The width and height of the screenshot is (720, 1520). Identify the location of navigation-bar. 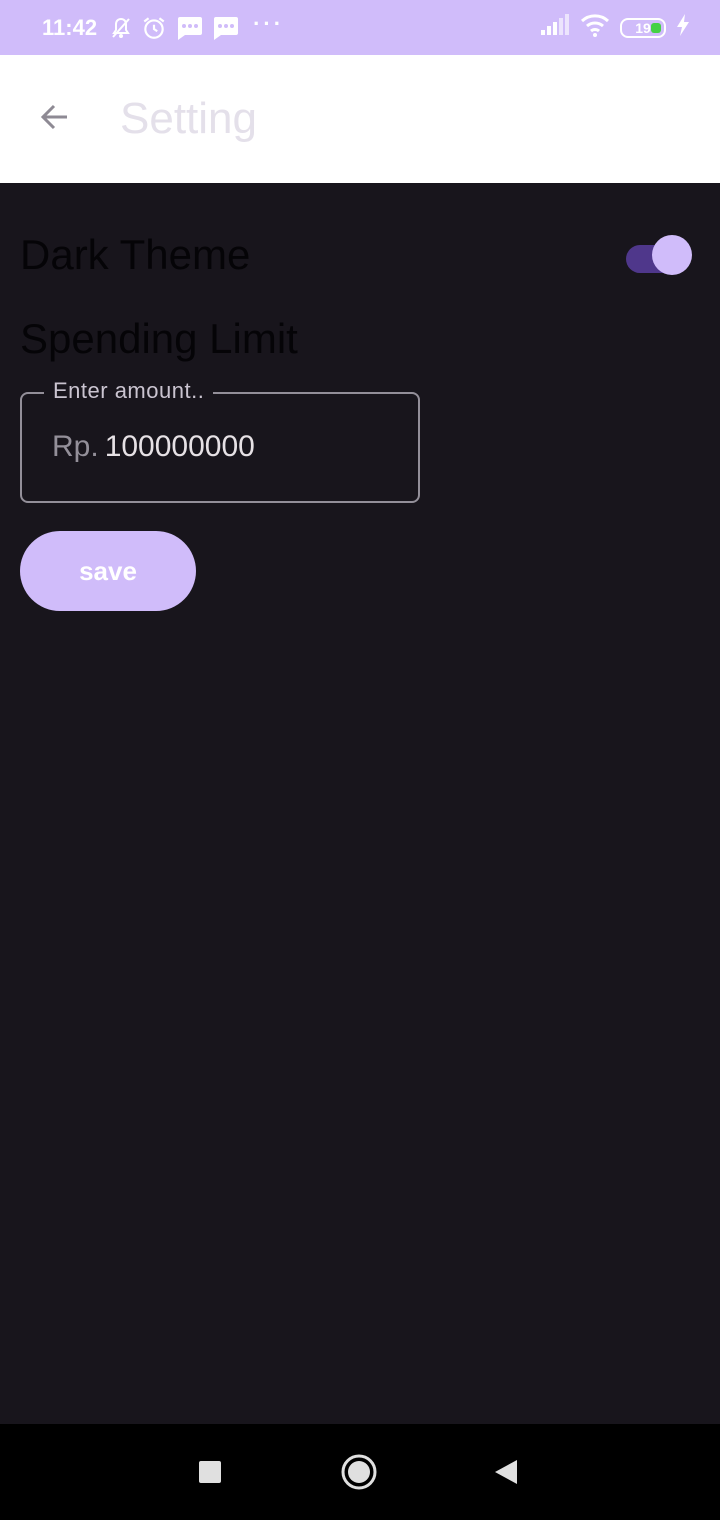
(360, 1472).